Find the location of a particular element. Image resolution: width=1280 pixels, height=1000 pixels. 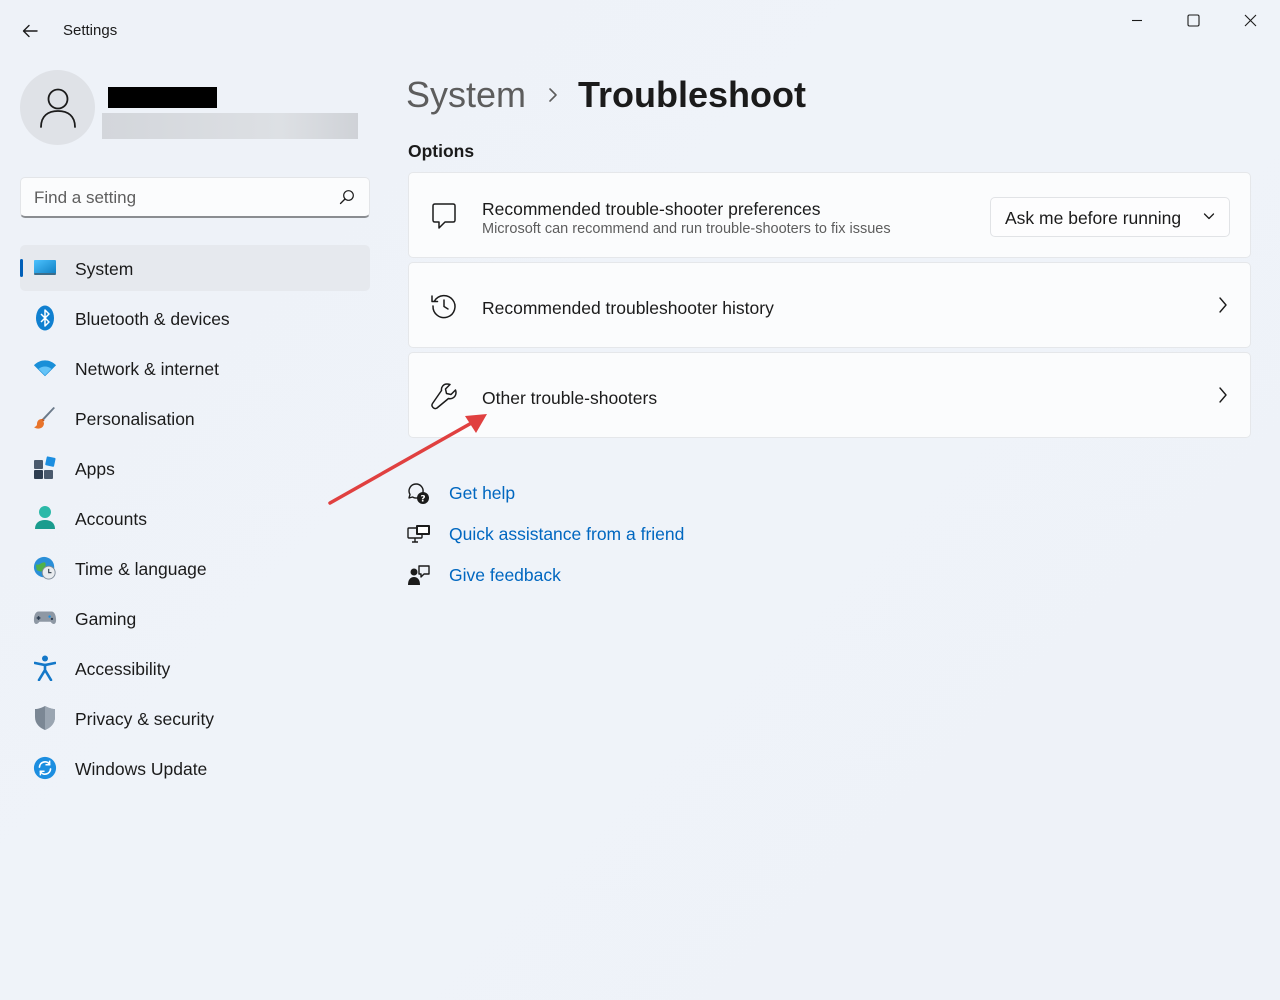

card-other-troubleshooters: Other trouble-shooters is located at coordinates (829, 395).